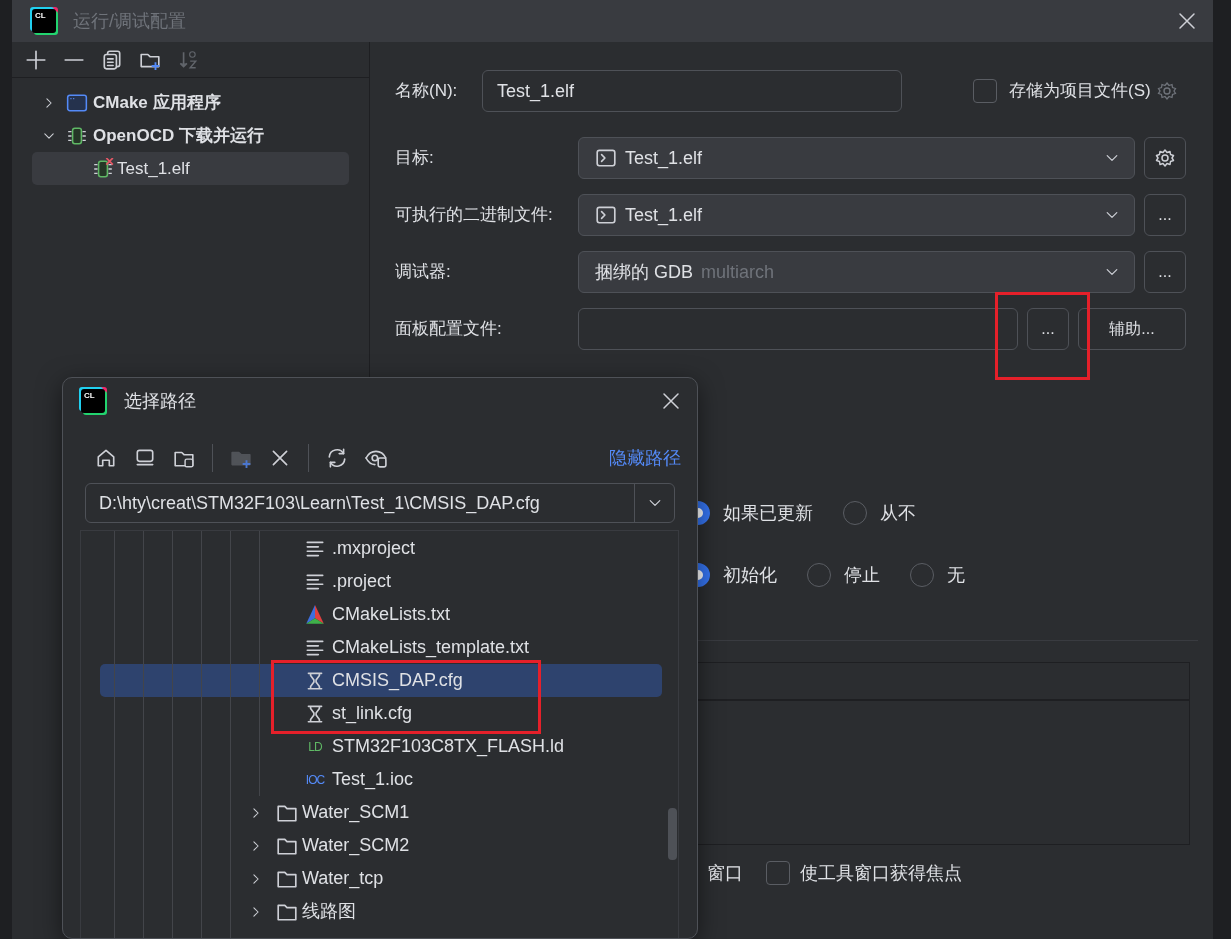 The image size is (1231, 939). What do you see at coordinates (449, 329) in the screenshot?
I see `field-label: 面板配置文件:` at bounding box center [449, 329].